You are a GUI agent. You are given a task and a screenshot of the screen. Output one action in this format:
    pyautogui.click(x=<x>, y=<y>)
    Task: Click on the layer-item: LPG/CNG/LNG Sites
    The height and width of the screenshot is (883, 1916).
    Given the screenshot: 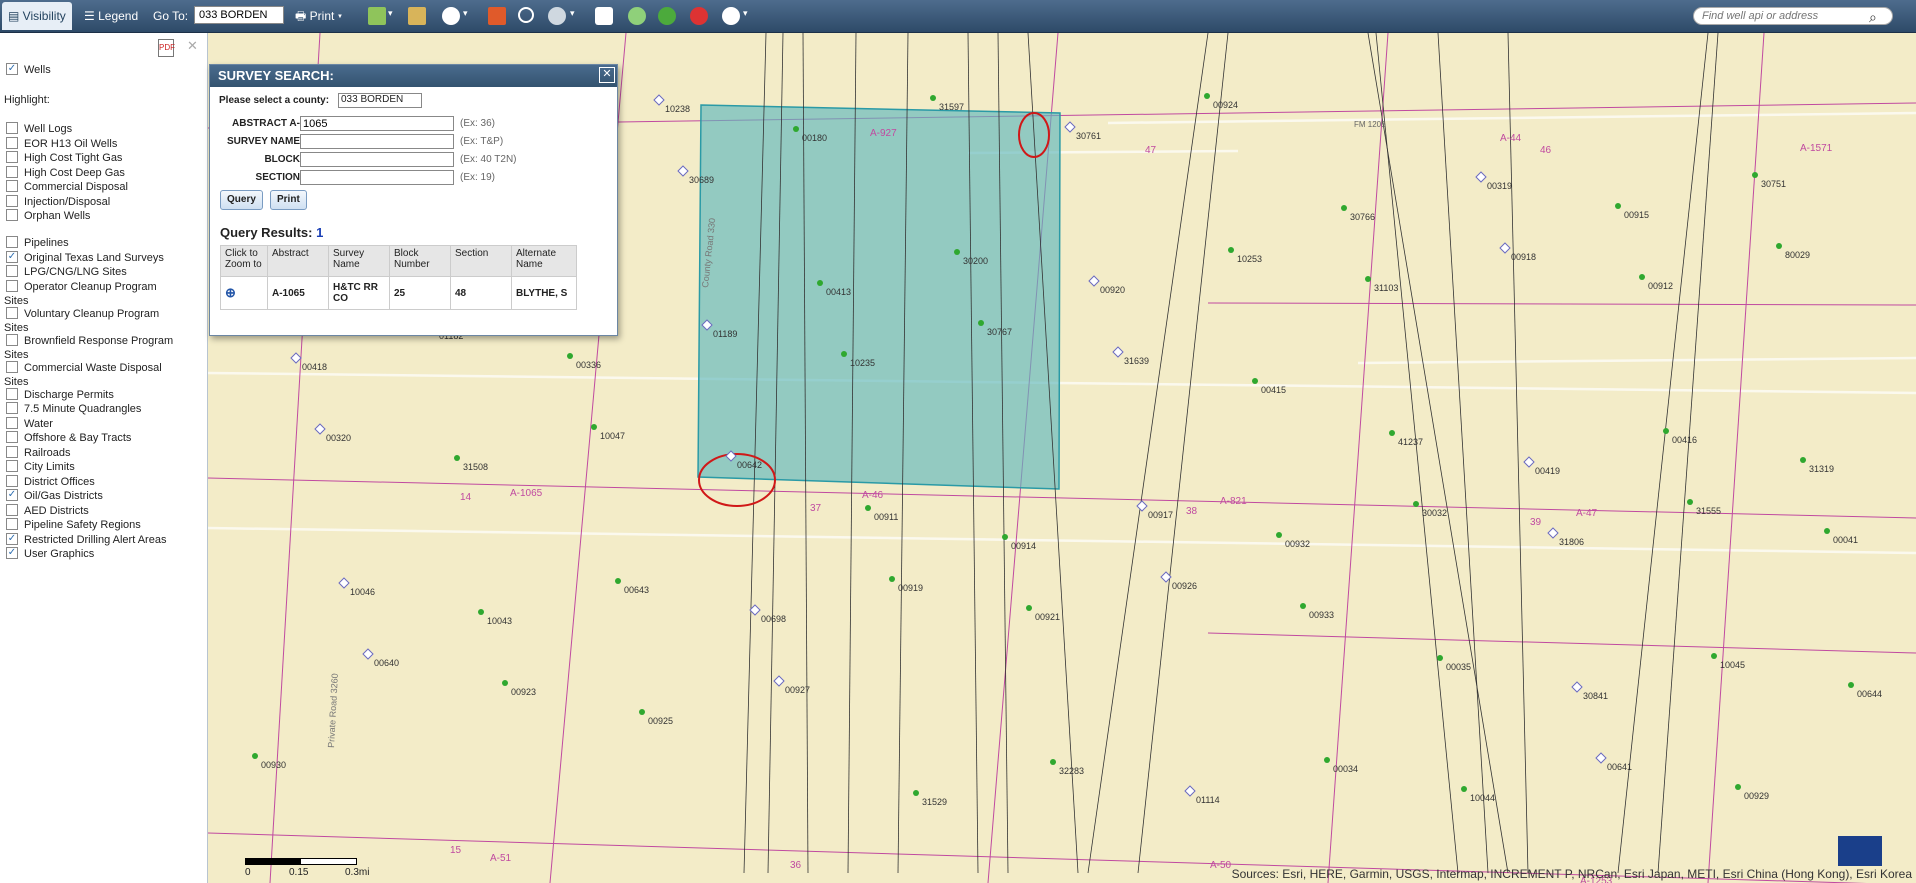 What is the action you would take?
    pyautogui.click(x=66, y=271)
    